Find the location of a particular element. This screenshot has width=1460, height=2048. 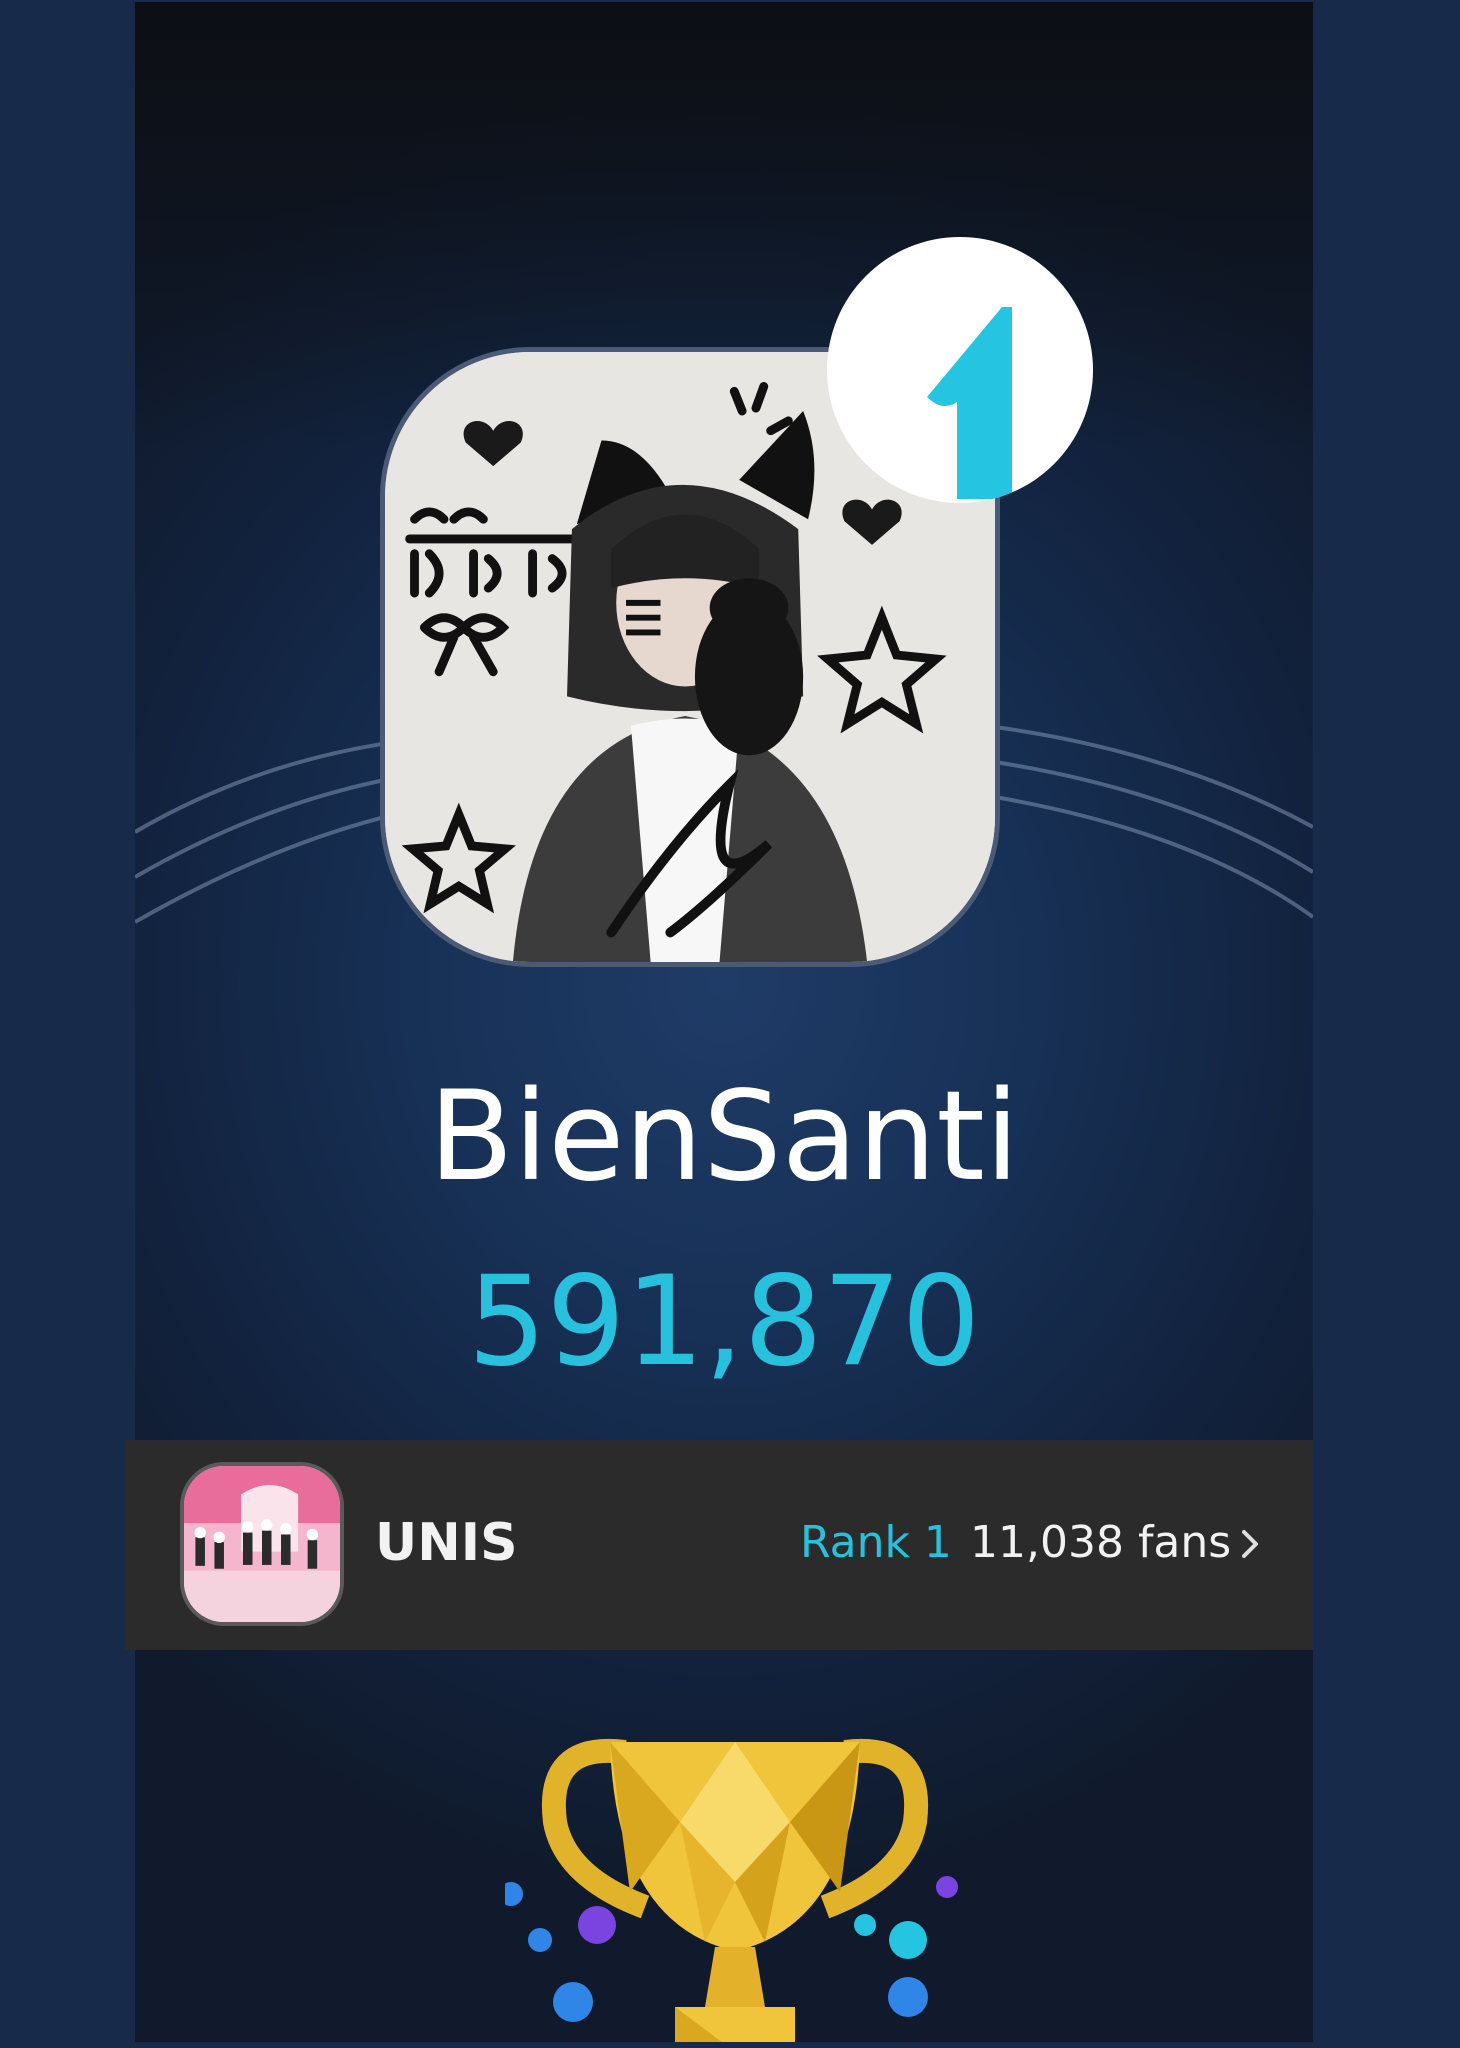

group-thumbnail is located at coordinates (262, 1544).